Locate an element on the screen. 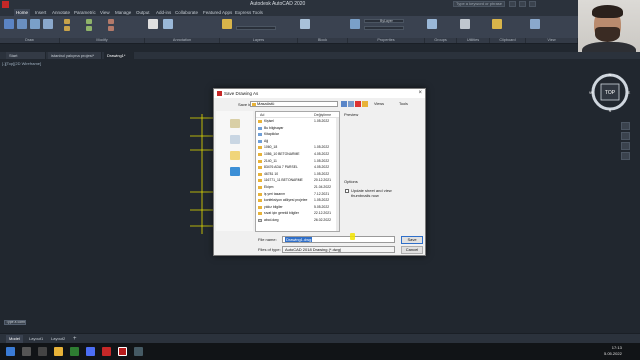  copy-icon is located at coordinates (67, 28).